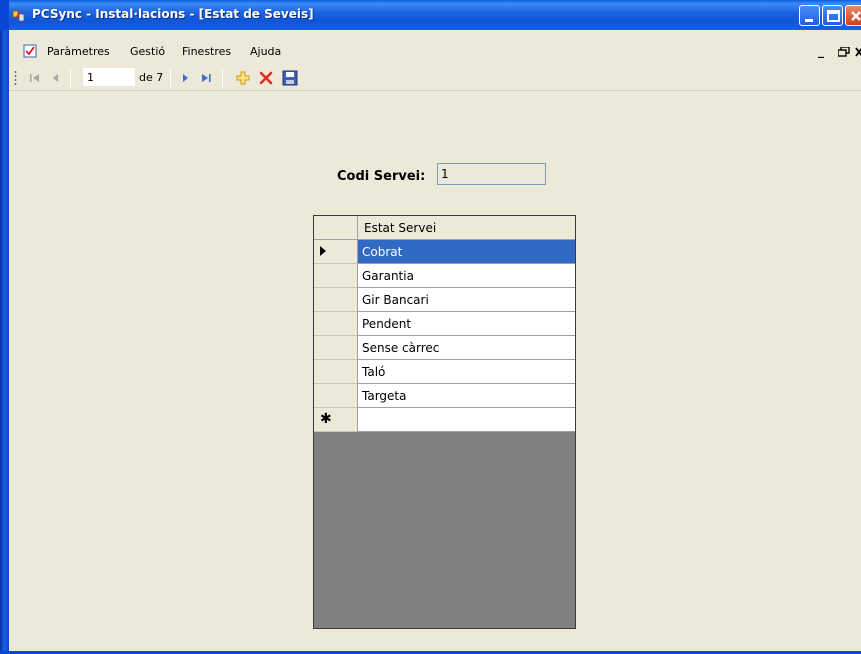 Image resolution: width=861 pixels, height=654 pixels. I want to click on table-row: Taló, so click(444, 372).